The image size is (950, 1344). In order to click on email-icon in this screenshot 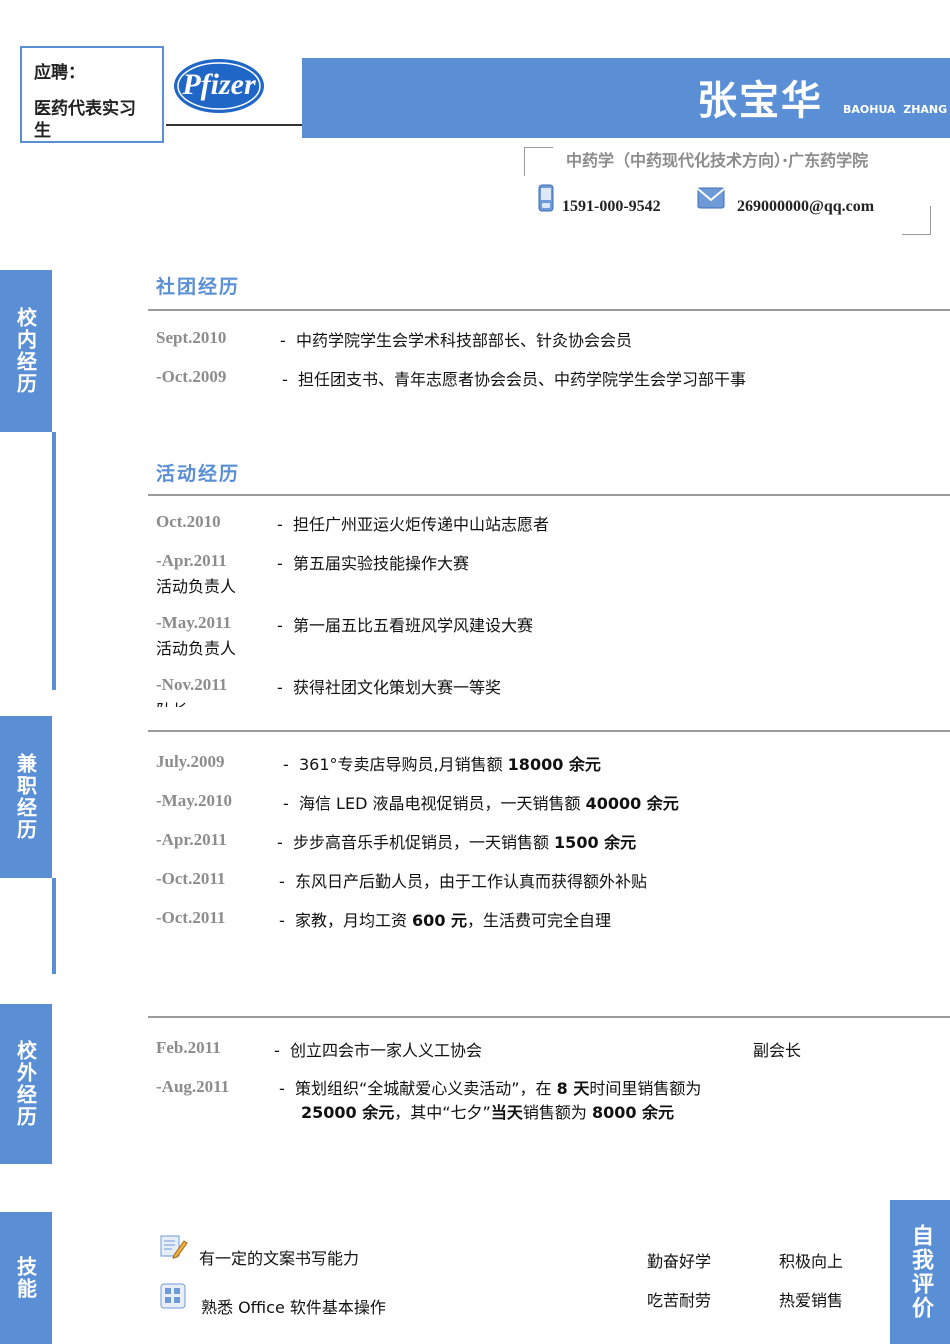, I will do `click(711, 200)`.